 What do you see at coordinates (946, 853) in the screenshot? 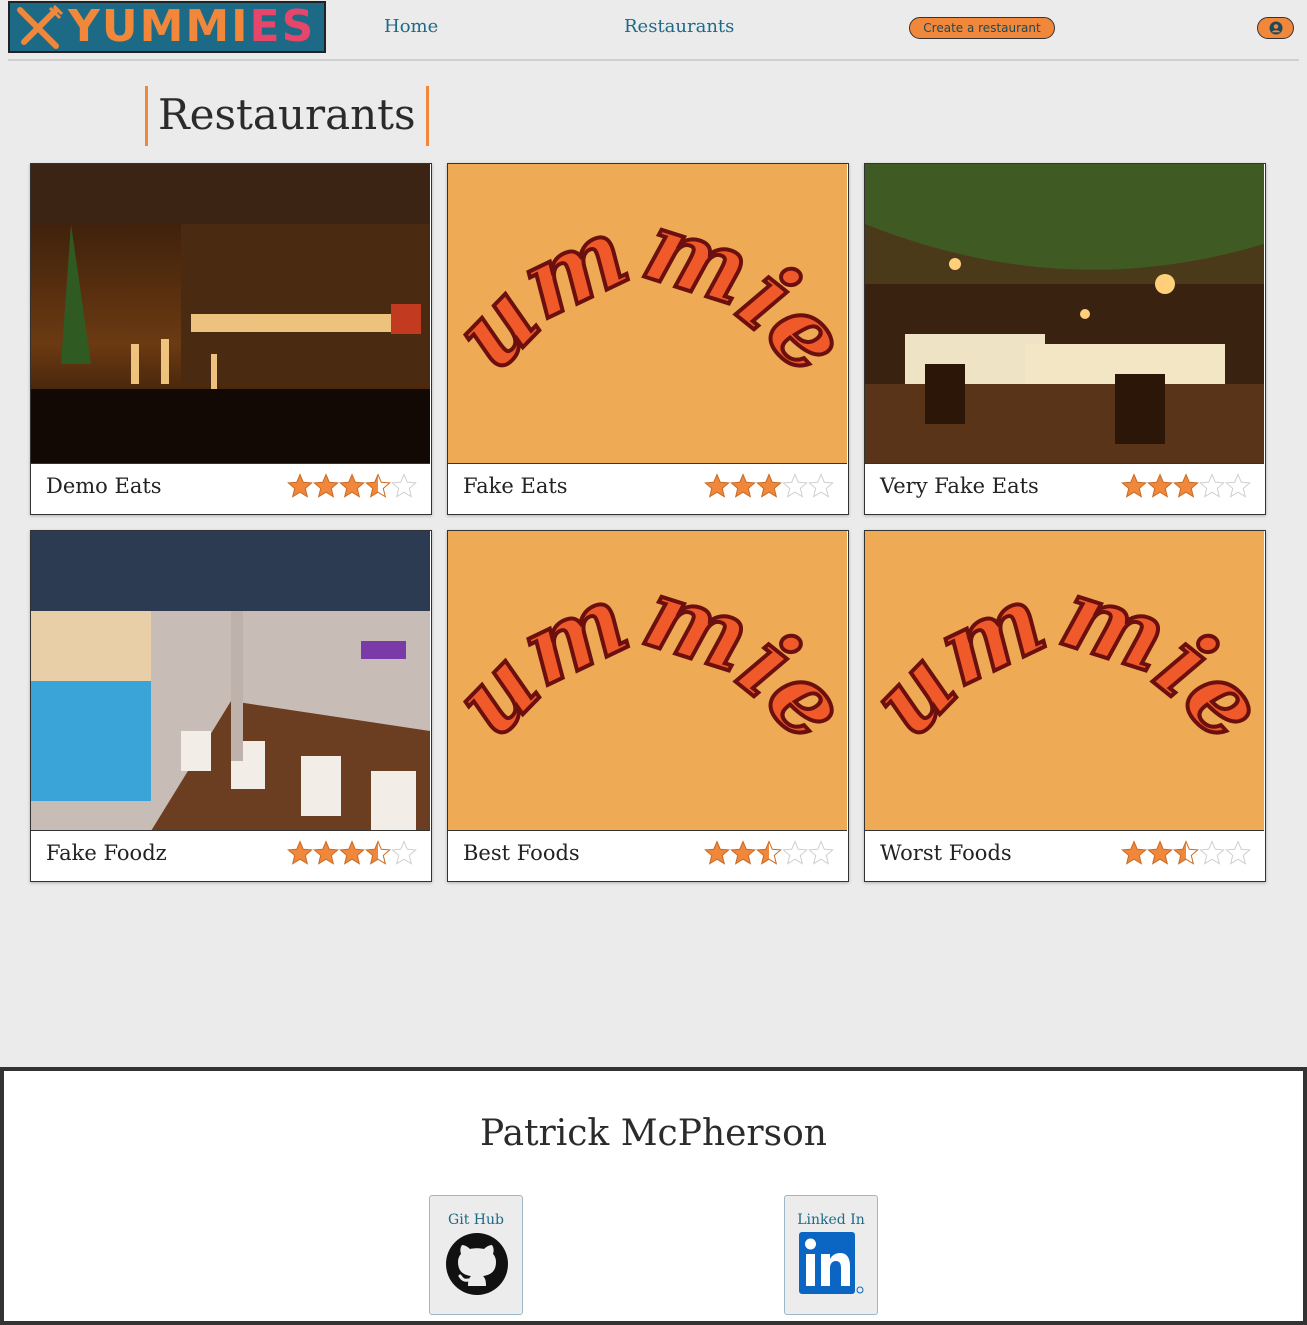
I see `restaurant-name: Worst Foods` at bounding box center [946, 853].